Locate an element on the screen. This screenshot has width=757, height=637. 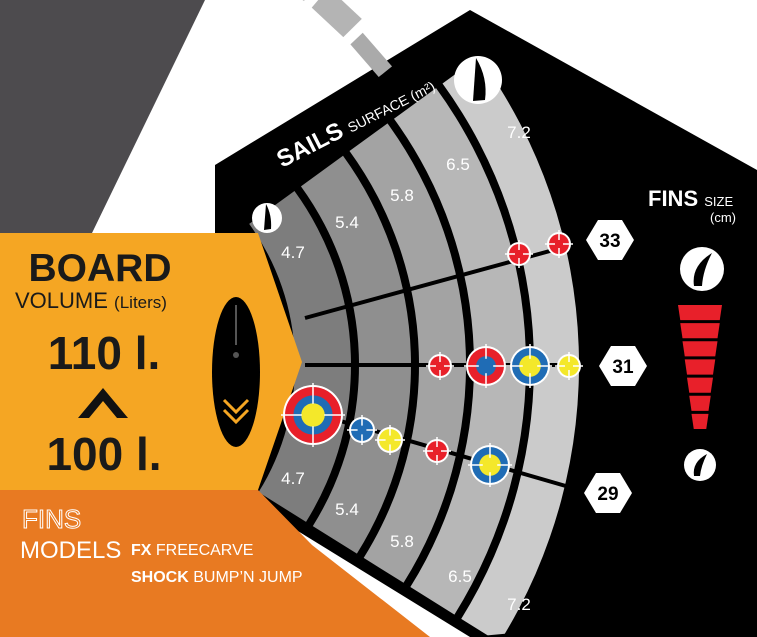
sails-header-segment is located at coordinates (336, 19).